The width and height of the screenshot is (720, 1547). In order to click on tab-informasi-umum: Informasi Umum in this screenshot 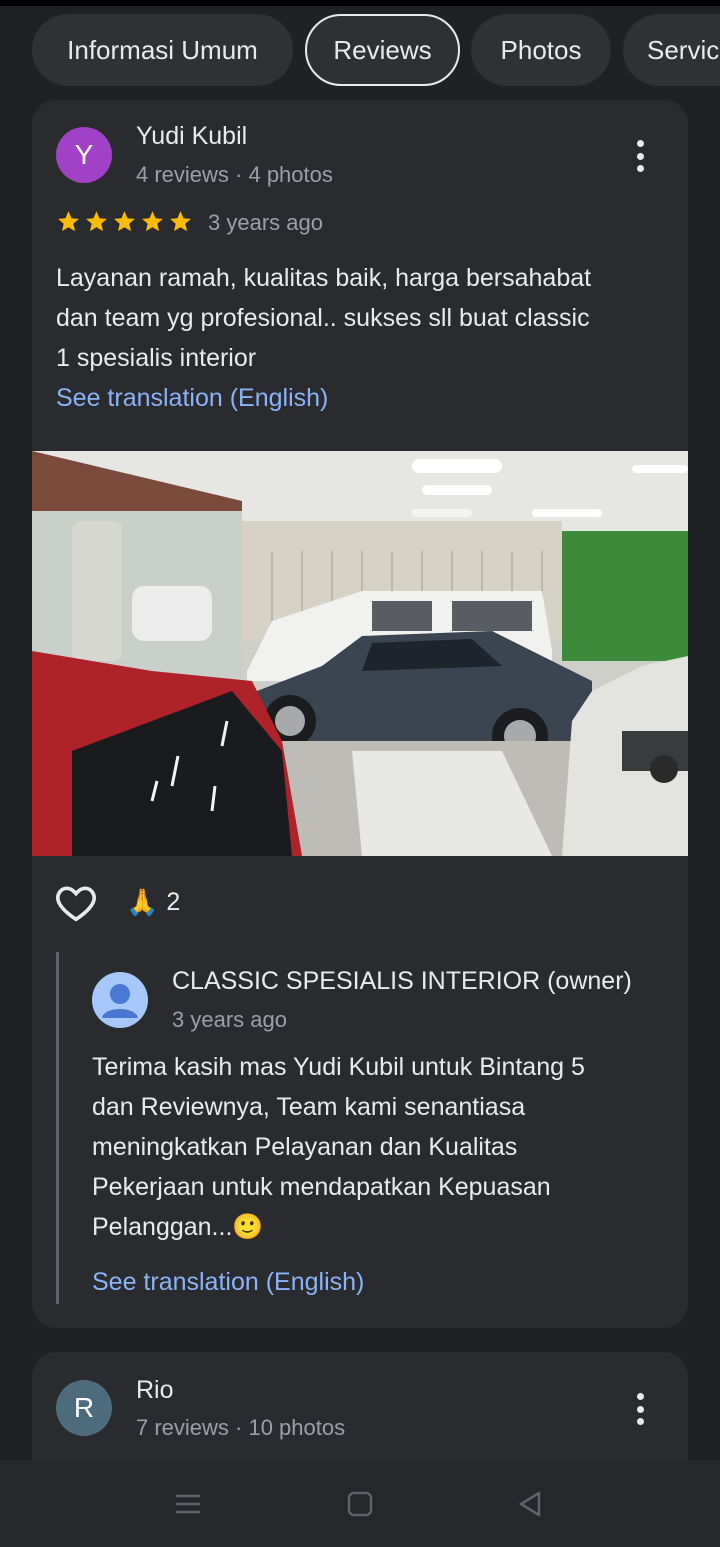, I will do `click(162, 50)`.